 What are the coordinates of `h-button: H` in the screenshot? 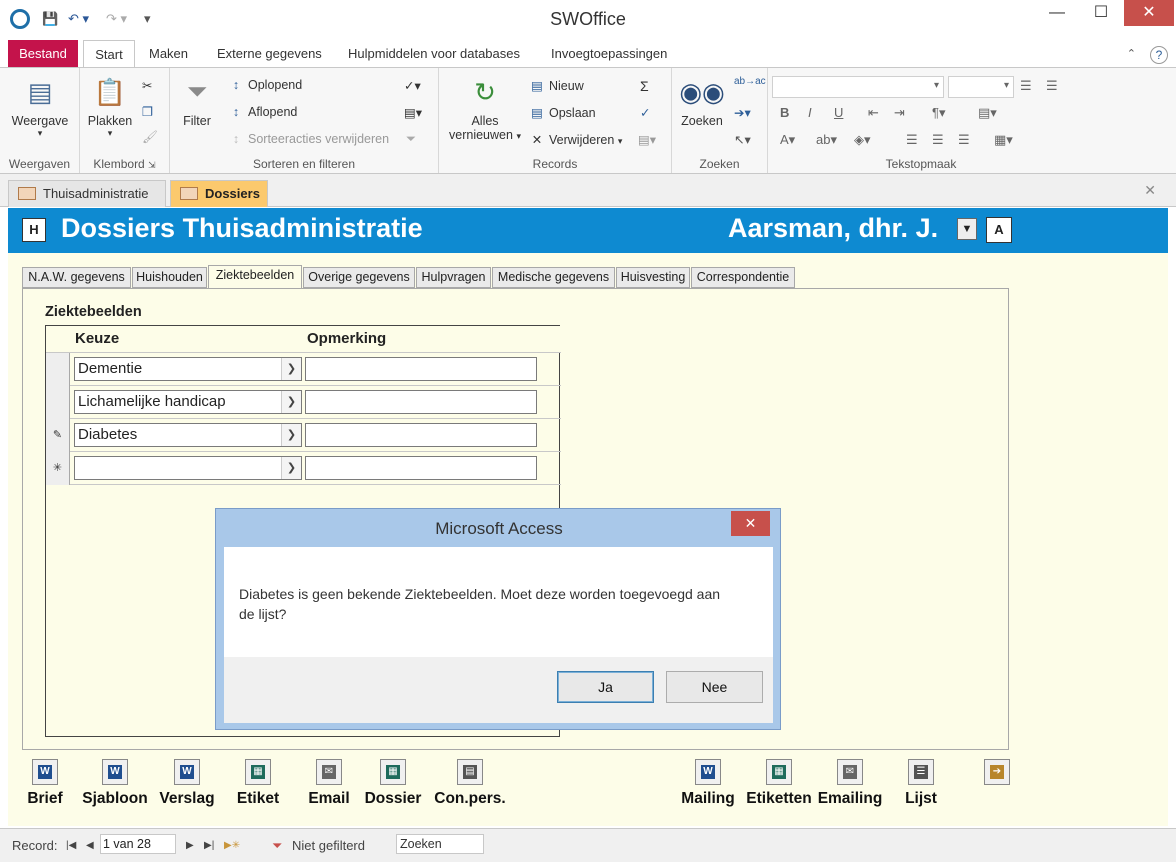 It's located at (34, 230).